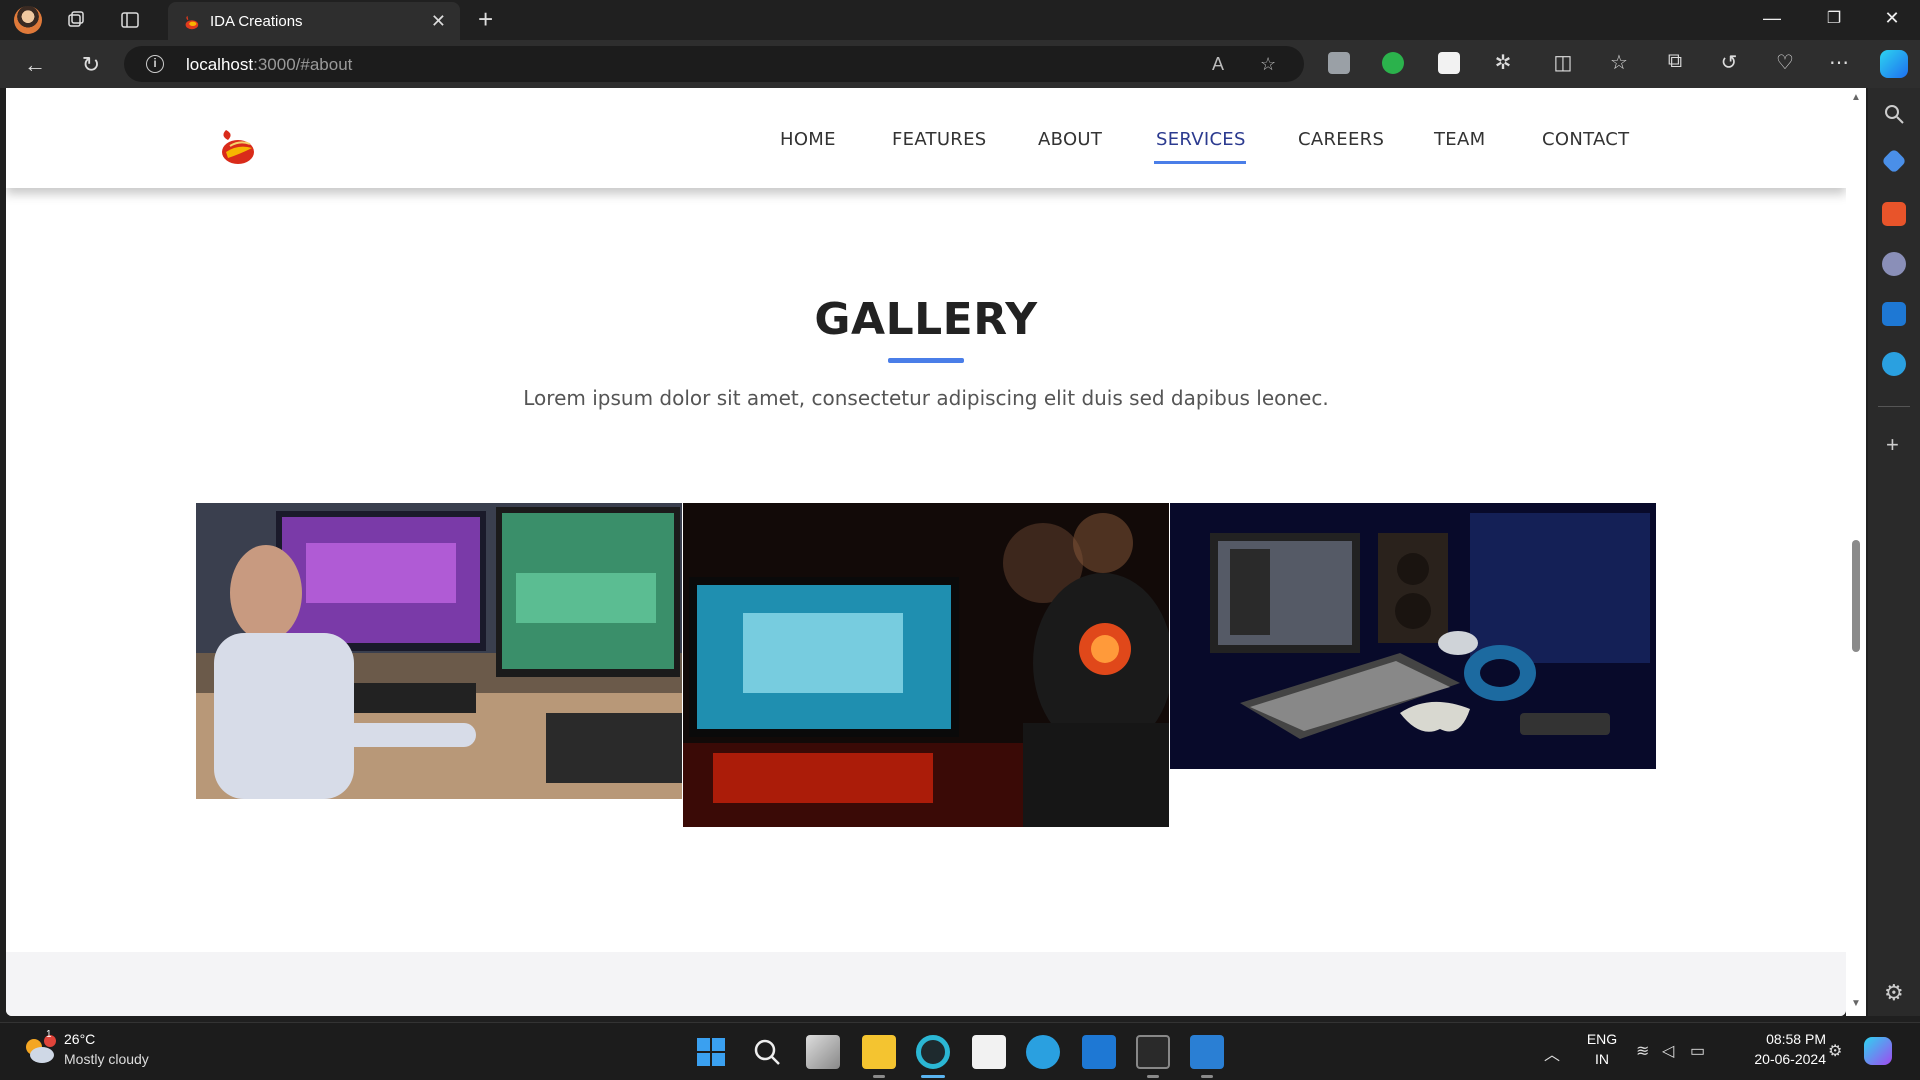 This screenshot has width=1920, height=1080. I want to click on sidebar-divider, so click(1894, 406).